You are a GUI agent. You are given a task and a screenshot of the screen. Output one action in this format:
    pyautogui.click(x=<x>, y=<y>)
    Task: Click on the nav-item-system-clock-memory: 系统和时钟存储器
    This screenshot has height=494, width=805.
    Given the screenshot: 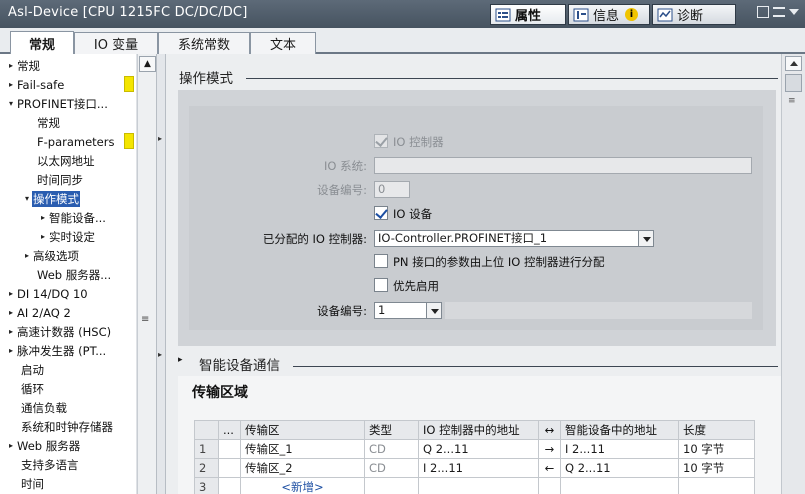 What is the action you would take?
    pyautogui.click(x=67, y=426)
    